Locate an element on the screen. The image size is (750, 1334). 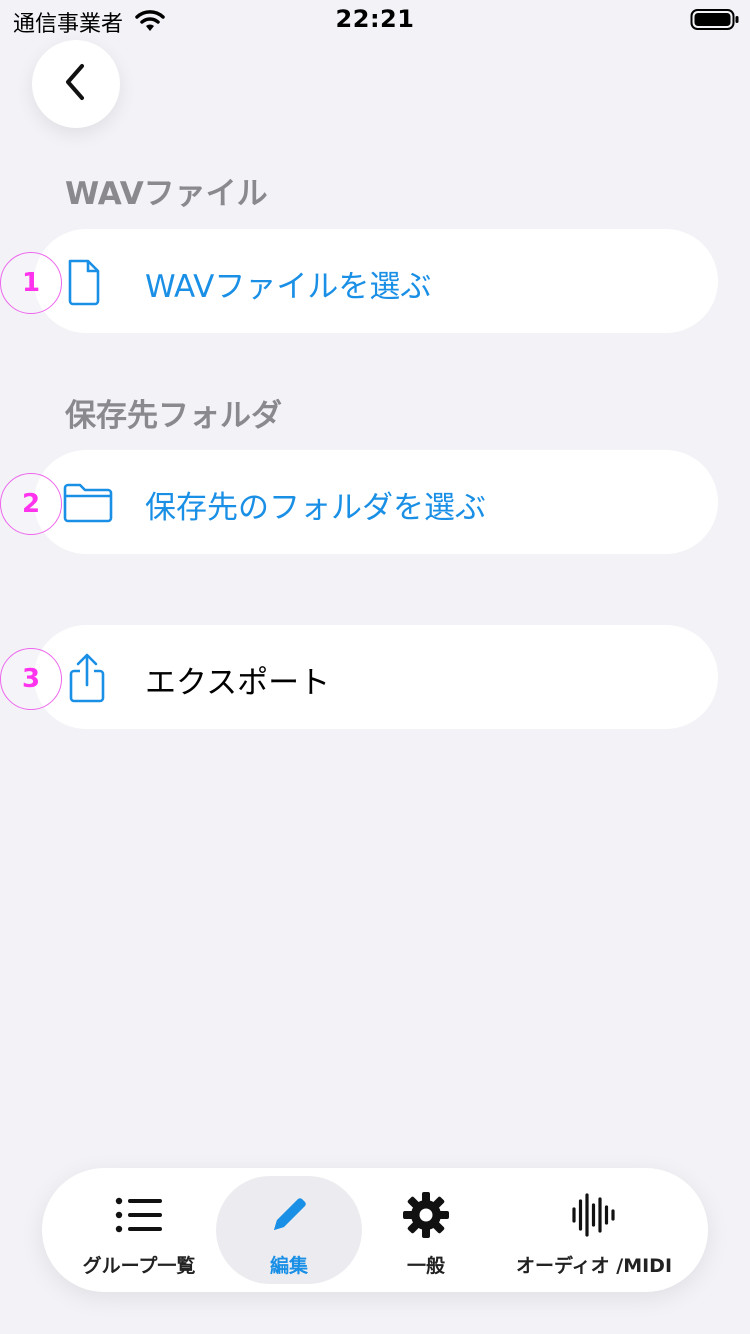
tab-group-list-label: グループ一覧 is located at coordinates (139, 1266).